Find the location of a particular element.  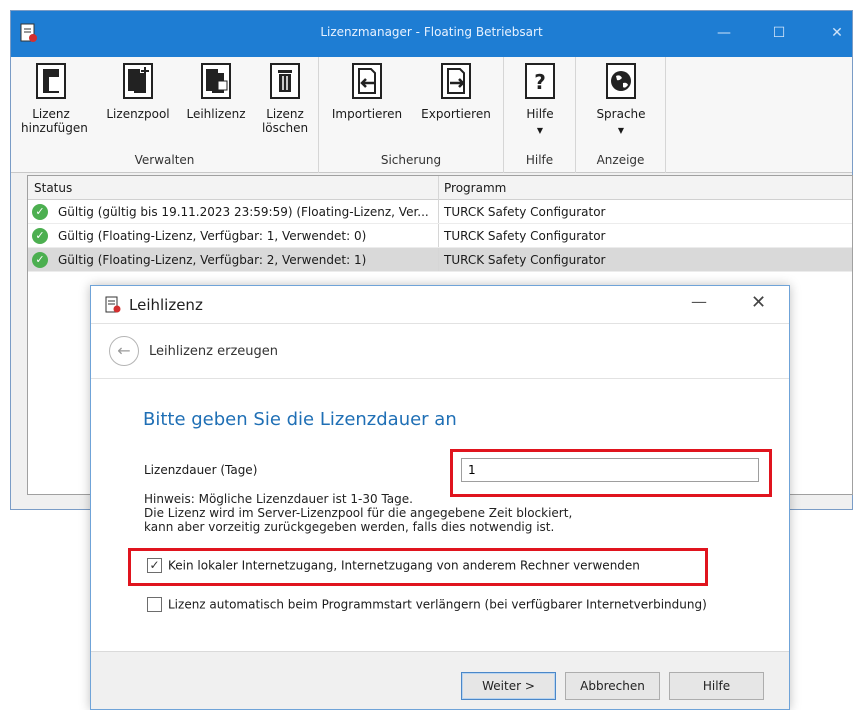

column-header-status: Status is located at coordinates (53, 188).